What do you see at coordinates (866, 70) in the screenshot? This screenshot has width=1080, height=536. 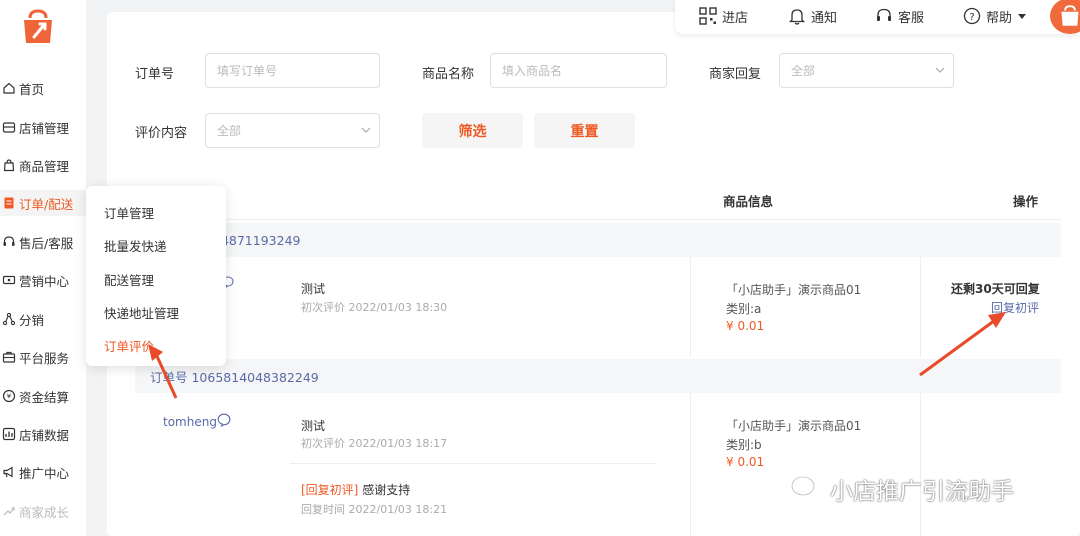 I see `merchant-reply-select: 全部` at bounding box center [866, 70].